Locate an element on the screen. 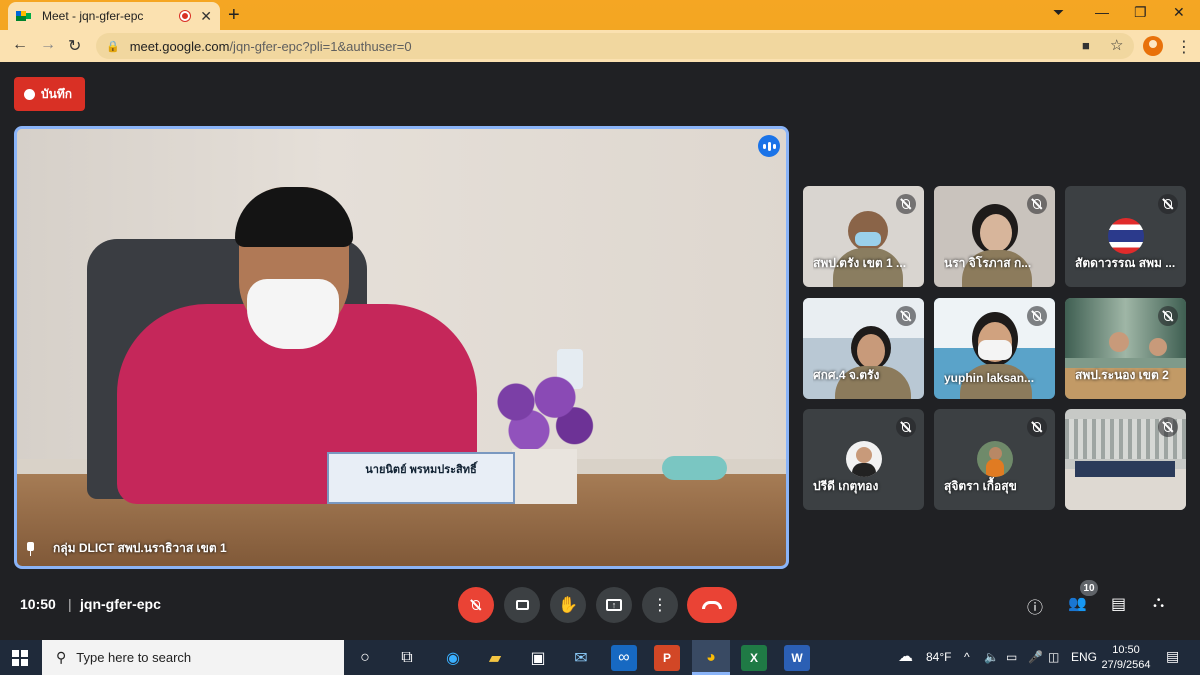 This screenshot has width=1200, height=675. browser-tab-strip: Meet - jqn-gfer-epc ✕ + ⏷ — ❐ ✕ is located at coordinates (600, 15).